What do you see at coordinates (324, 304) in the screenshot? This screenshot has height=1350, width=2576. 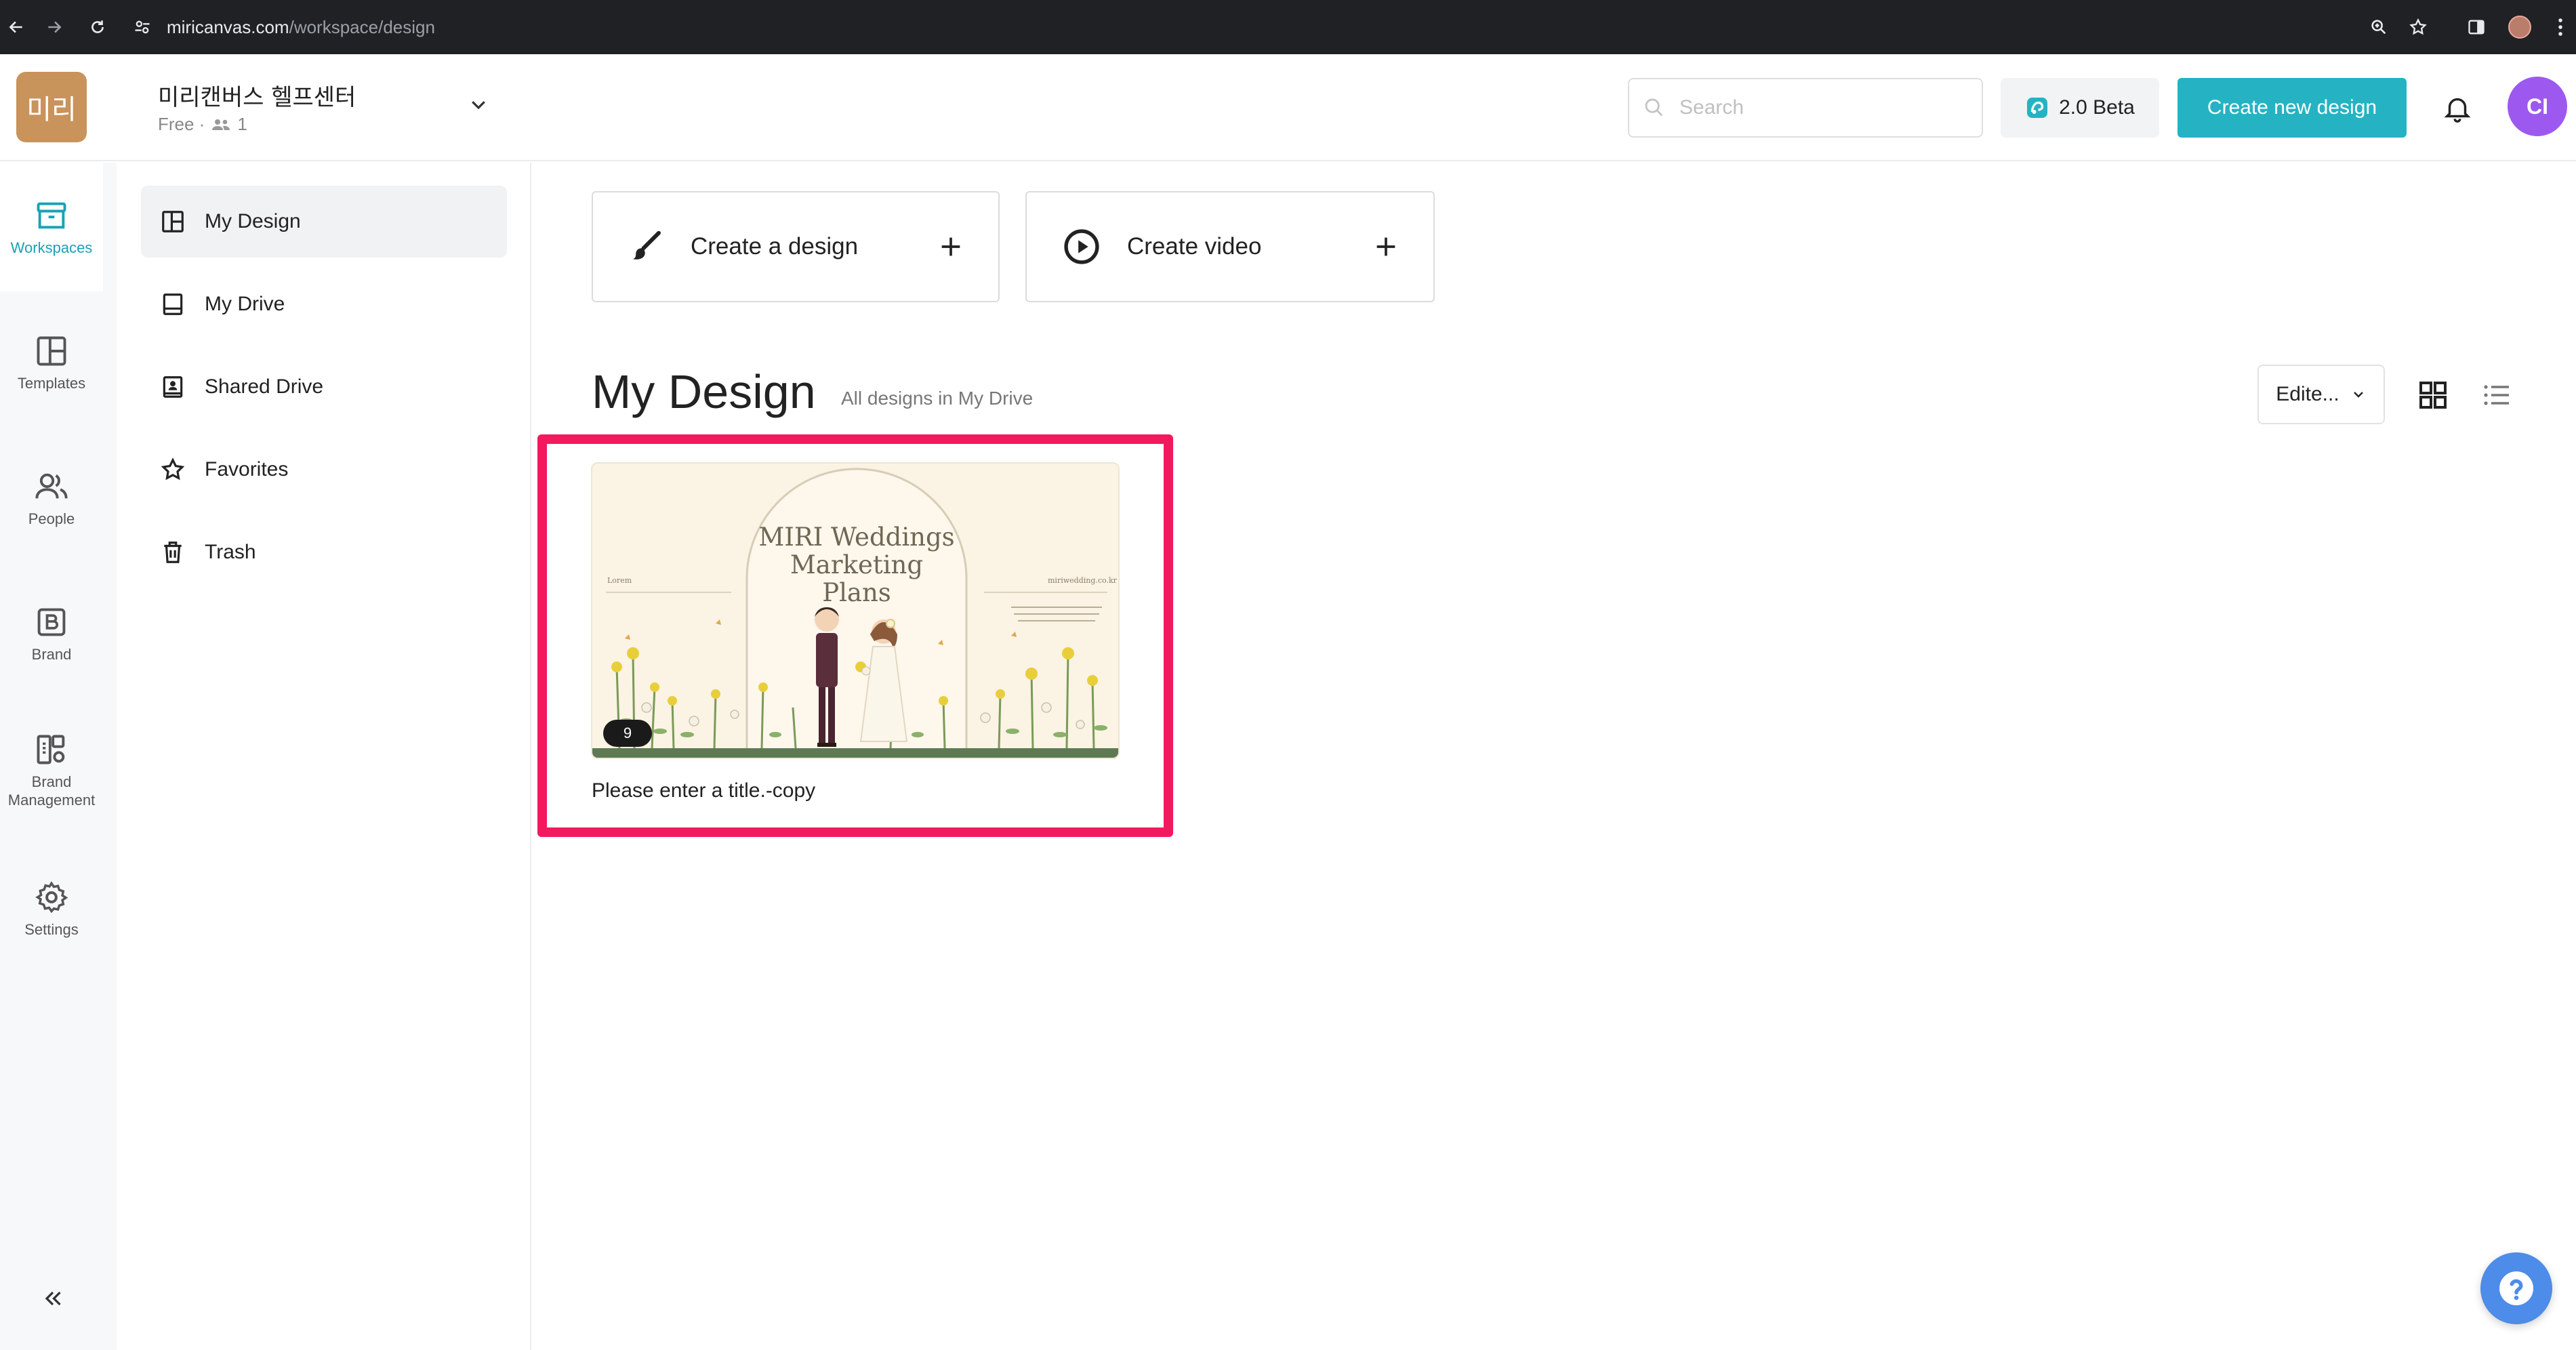 I see `nav-item-my-drive: My Drive` at bounding box center [324, 304].